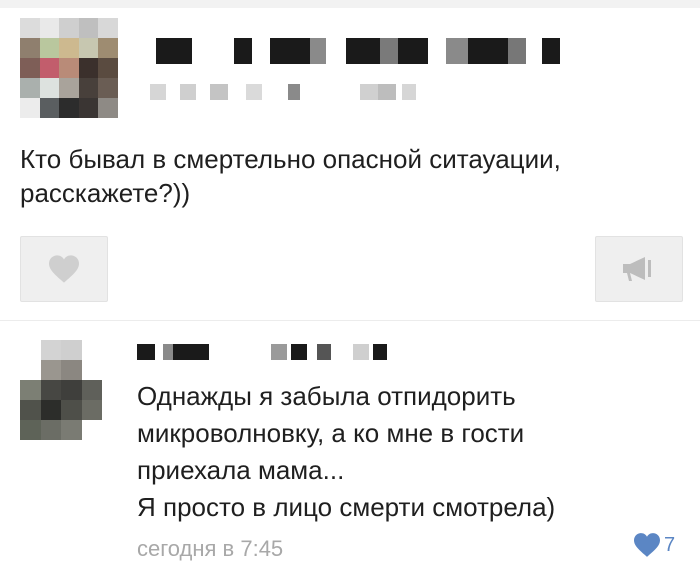 The width and height of the screenshot is (700, 562). I want to click on comment-text-line: Я просто в лицо смерти смотрела), so click(346, 507).